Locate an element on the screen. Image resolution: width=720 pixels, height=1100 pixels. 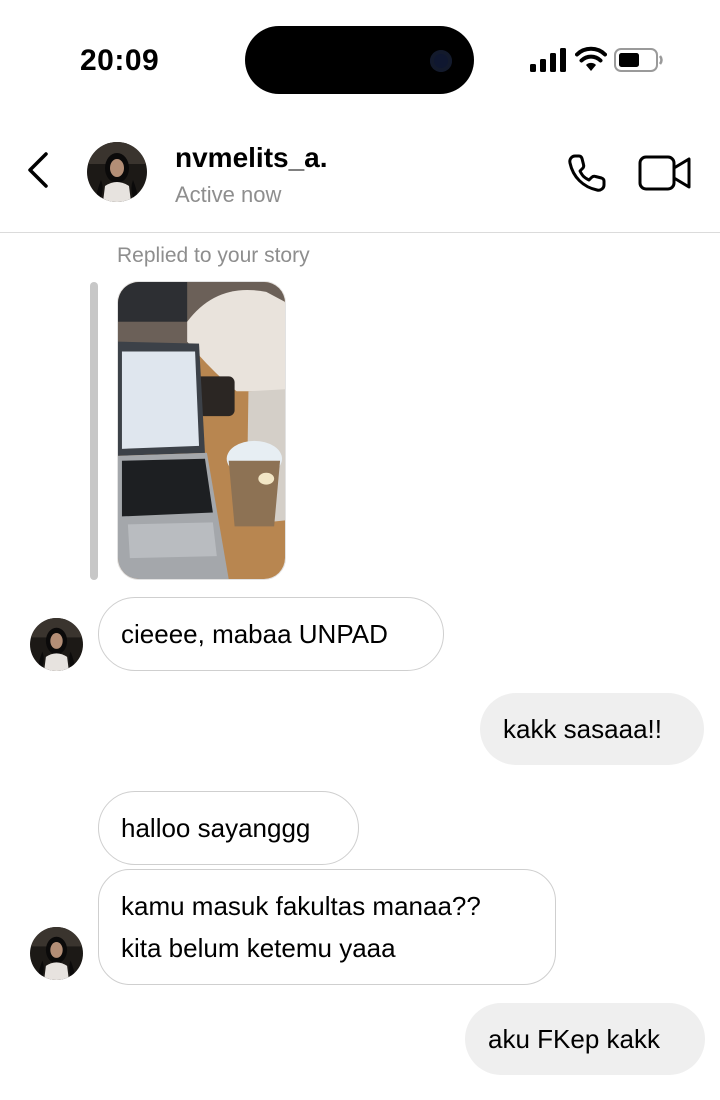
battery-icon is located at coordinates (638, 60).